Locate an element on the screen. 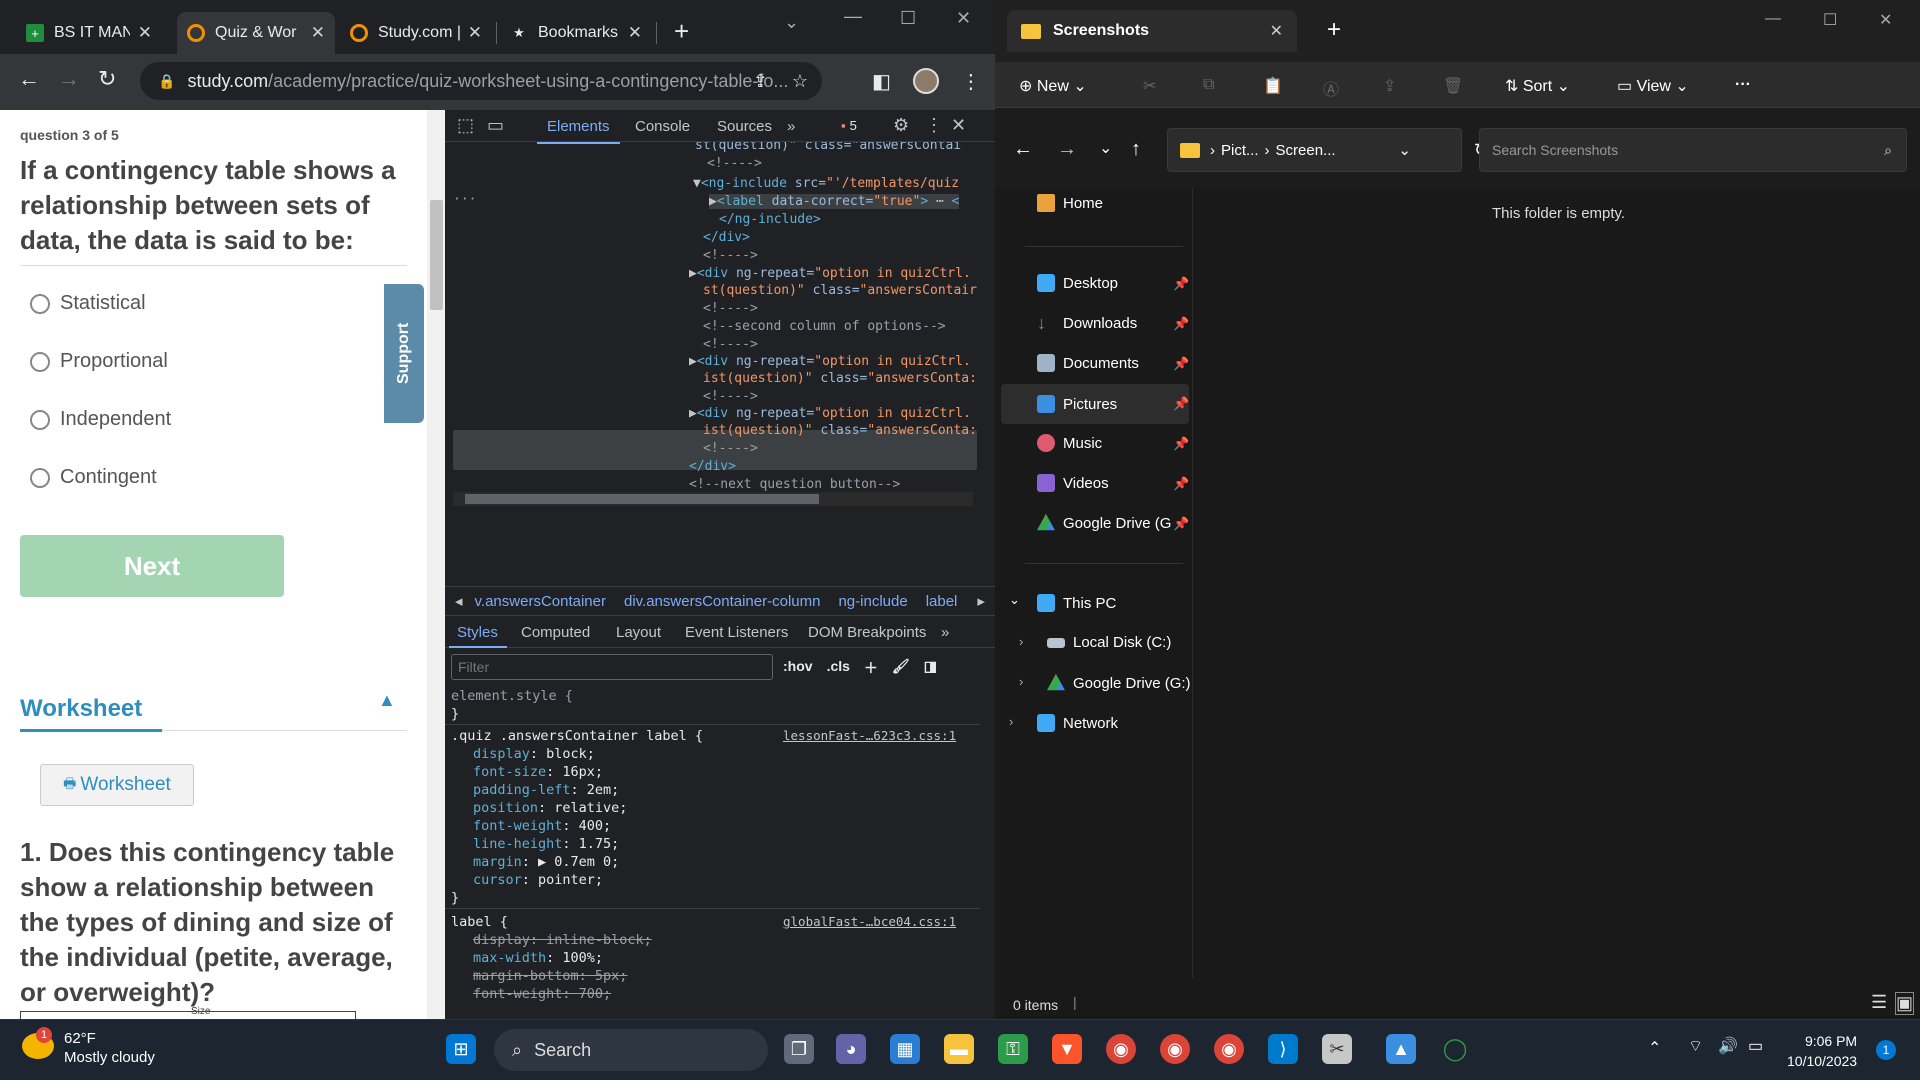  task-view-icon: ❐ is located at coordinates (799, 1049).